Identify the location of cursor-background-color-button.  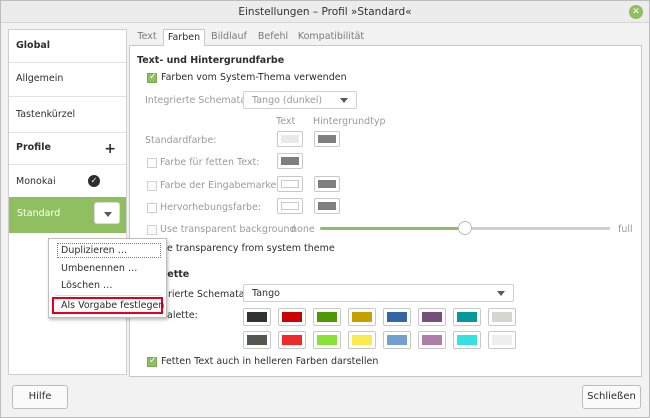
(327, 184).